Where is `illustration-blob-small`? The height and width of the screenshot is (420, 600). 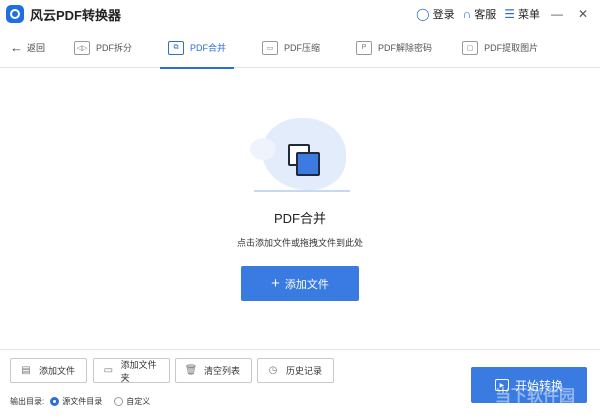
illustration-blob-small is located at coordinates (263, 149).